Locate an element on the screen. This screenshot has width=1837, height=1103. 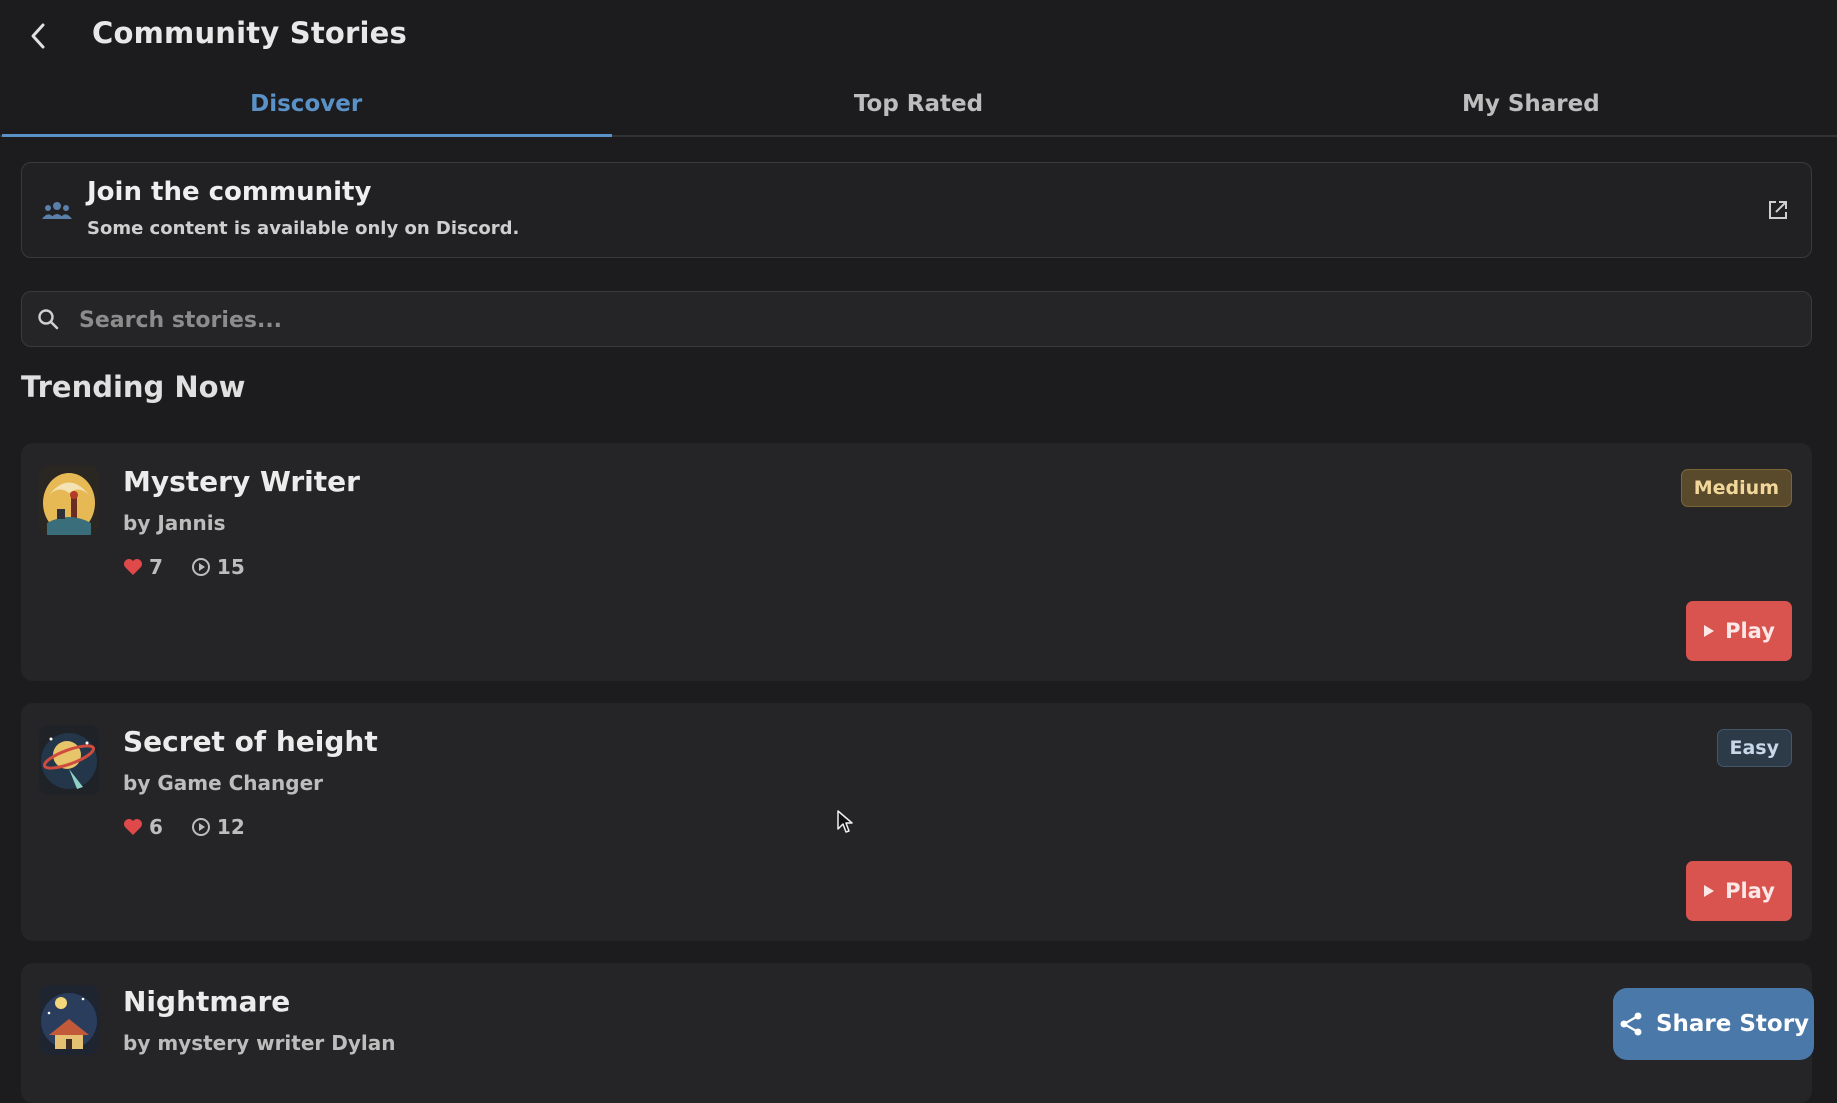
people-icon is located at coordinates (57, 210).